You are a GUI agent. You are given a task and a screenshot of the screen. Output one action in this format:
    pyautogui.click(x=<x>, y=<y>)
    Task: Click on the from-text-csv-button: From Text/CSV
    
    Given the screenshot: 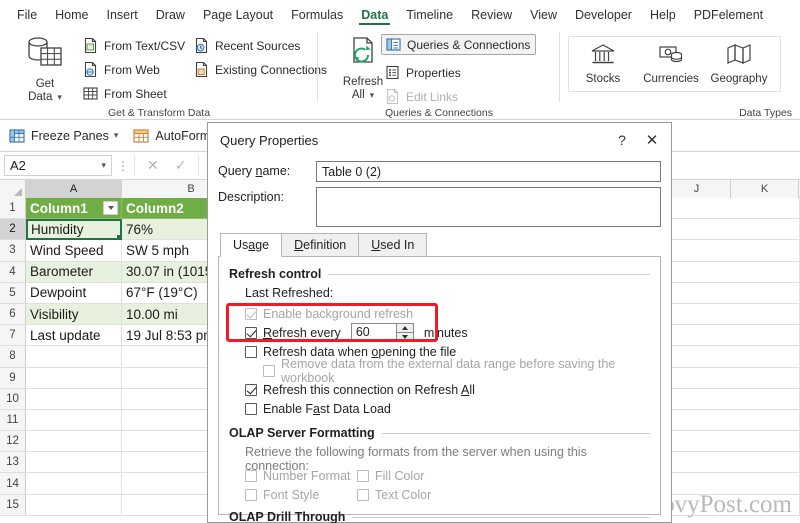 What is the action you would take?
    pyautogui.click(x=133, y=45)
    